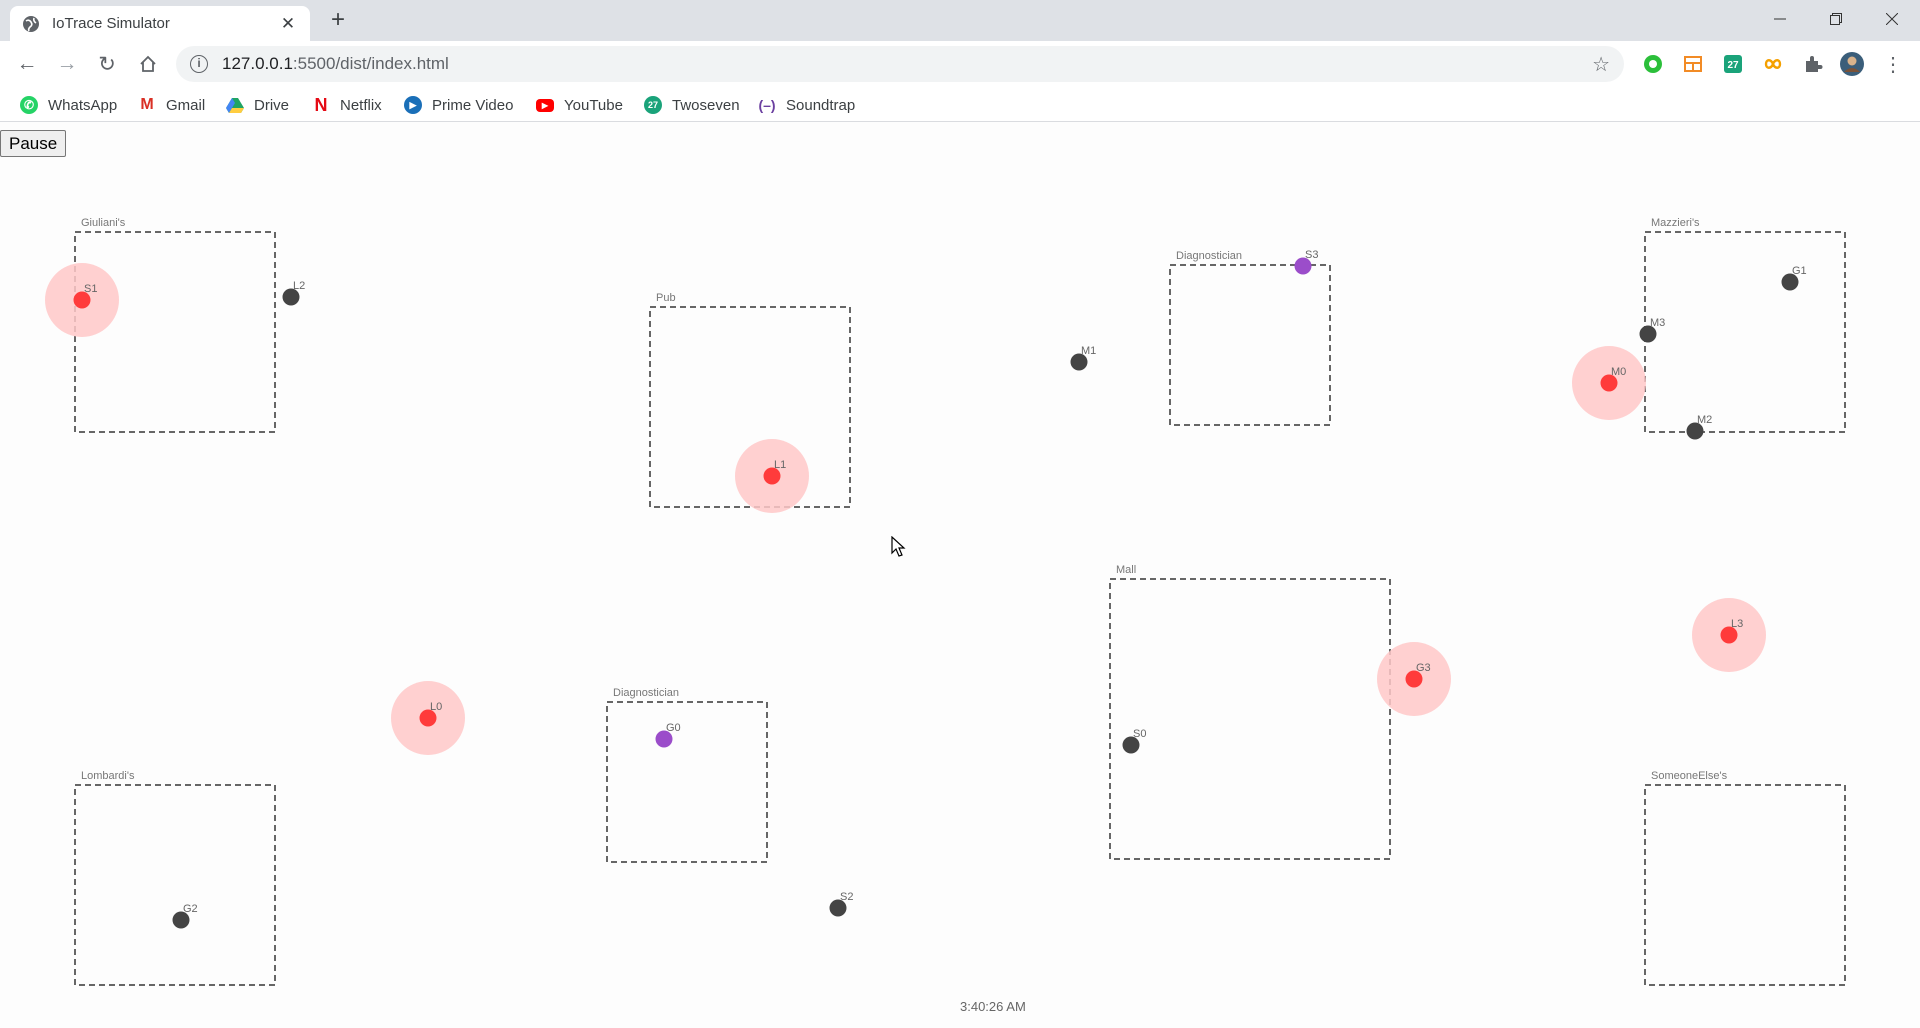  I want to click on bookmark-gmail: M Gmail, so click(171, 105).